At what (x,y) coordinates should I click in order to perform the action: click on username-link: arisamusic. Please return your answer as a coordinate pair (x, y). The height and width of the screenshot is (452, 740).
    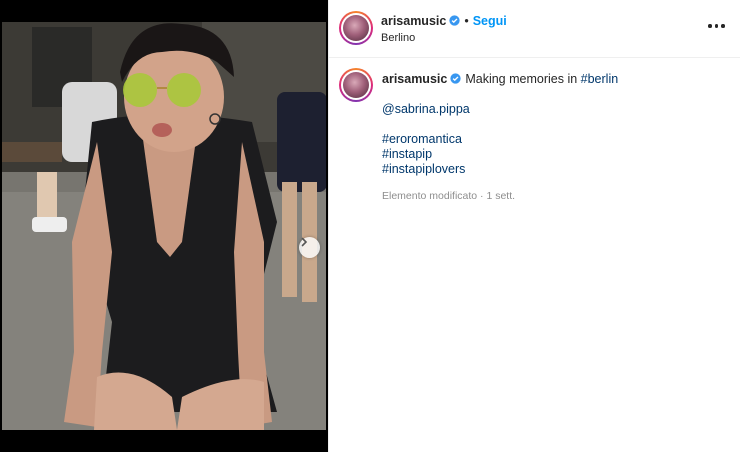
    Looking at the image, I should click on (413, 21).